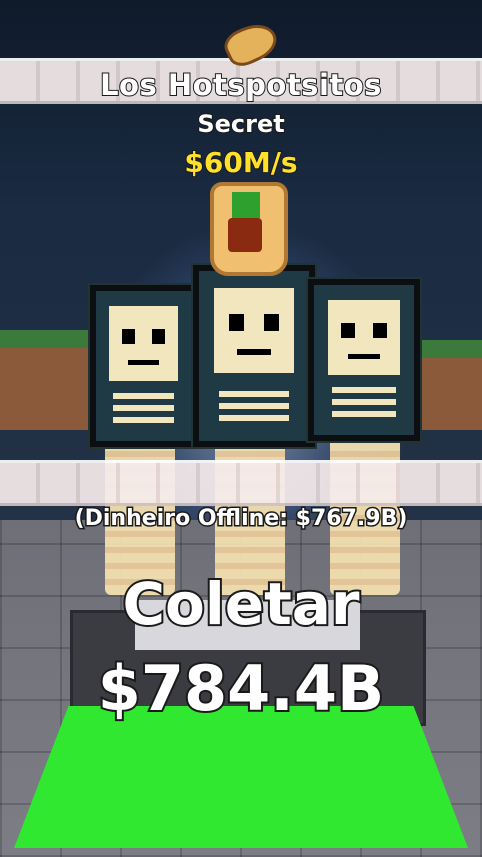 This screenshot has width=482, height=857. I want to click on rarity-label: Secret, so click(240, 124).